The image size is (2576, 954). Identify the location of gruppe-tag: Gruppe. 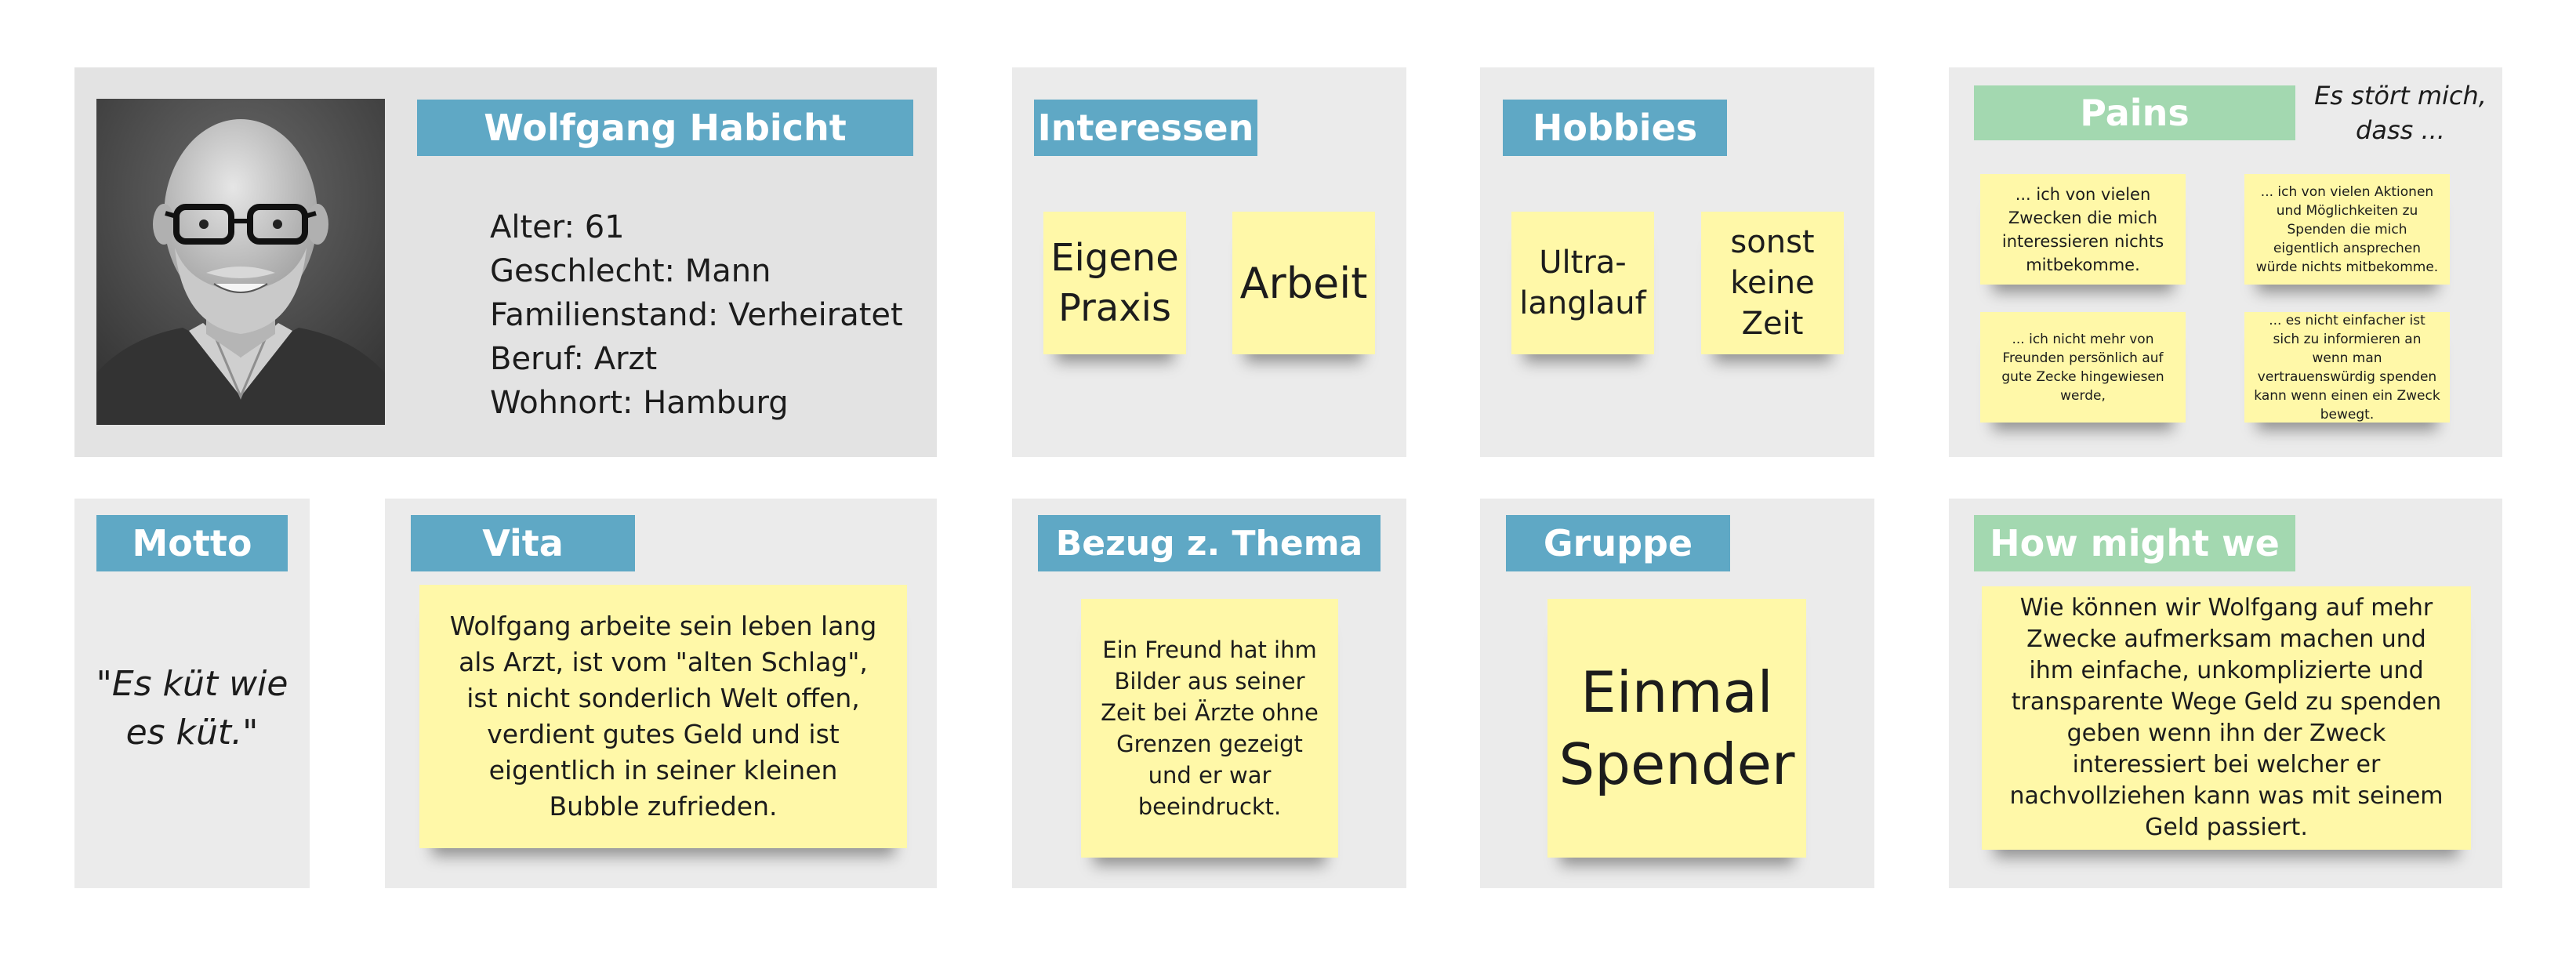
(1618, 543).